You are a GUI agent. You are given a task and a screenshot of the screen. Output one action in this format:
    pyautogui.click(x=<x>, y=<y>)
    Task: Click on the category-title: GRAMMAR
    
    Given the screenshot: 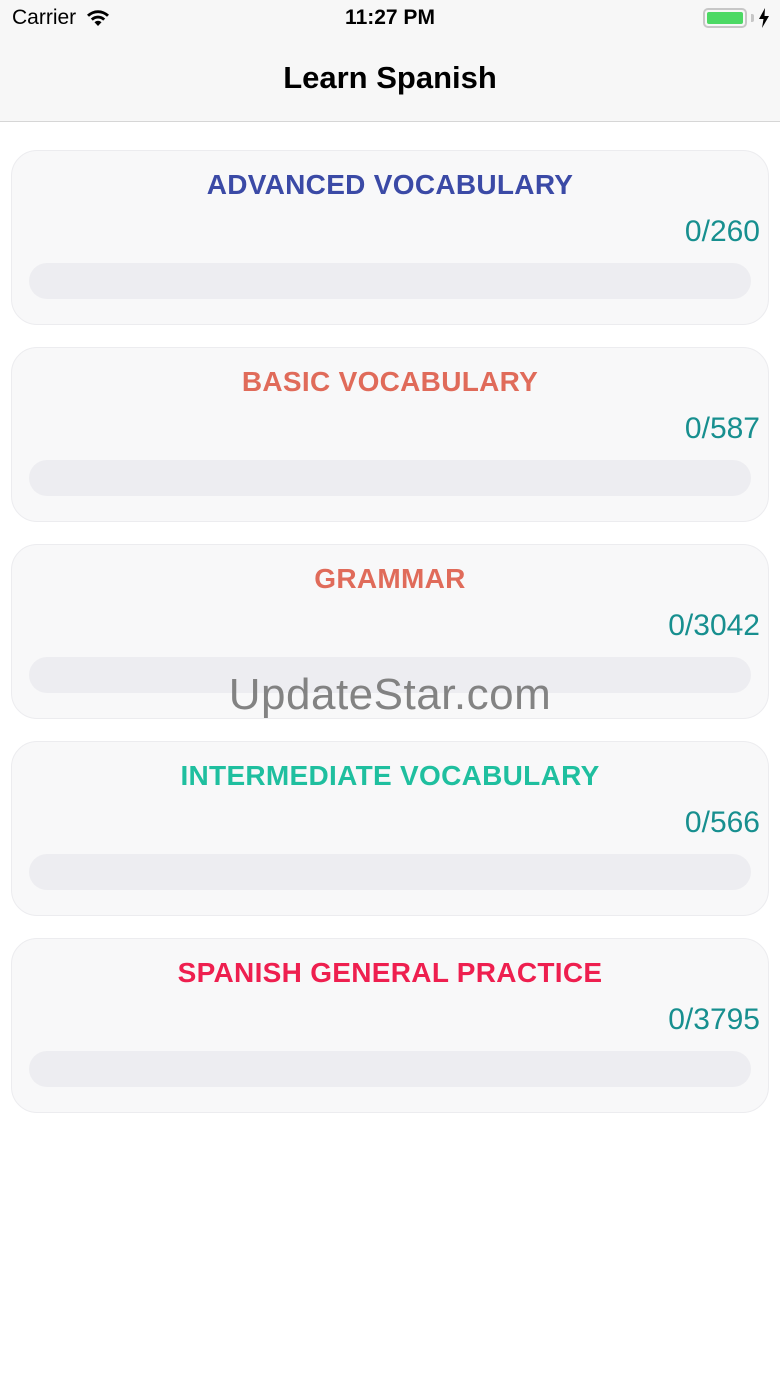 What is the action you would take?
    pyautogui.click(x=390, y=578)
    